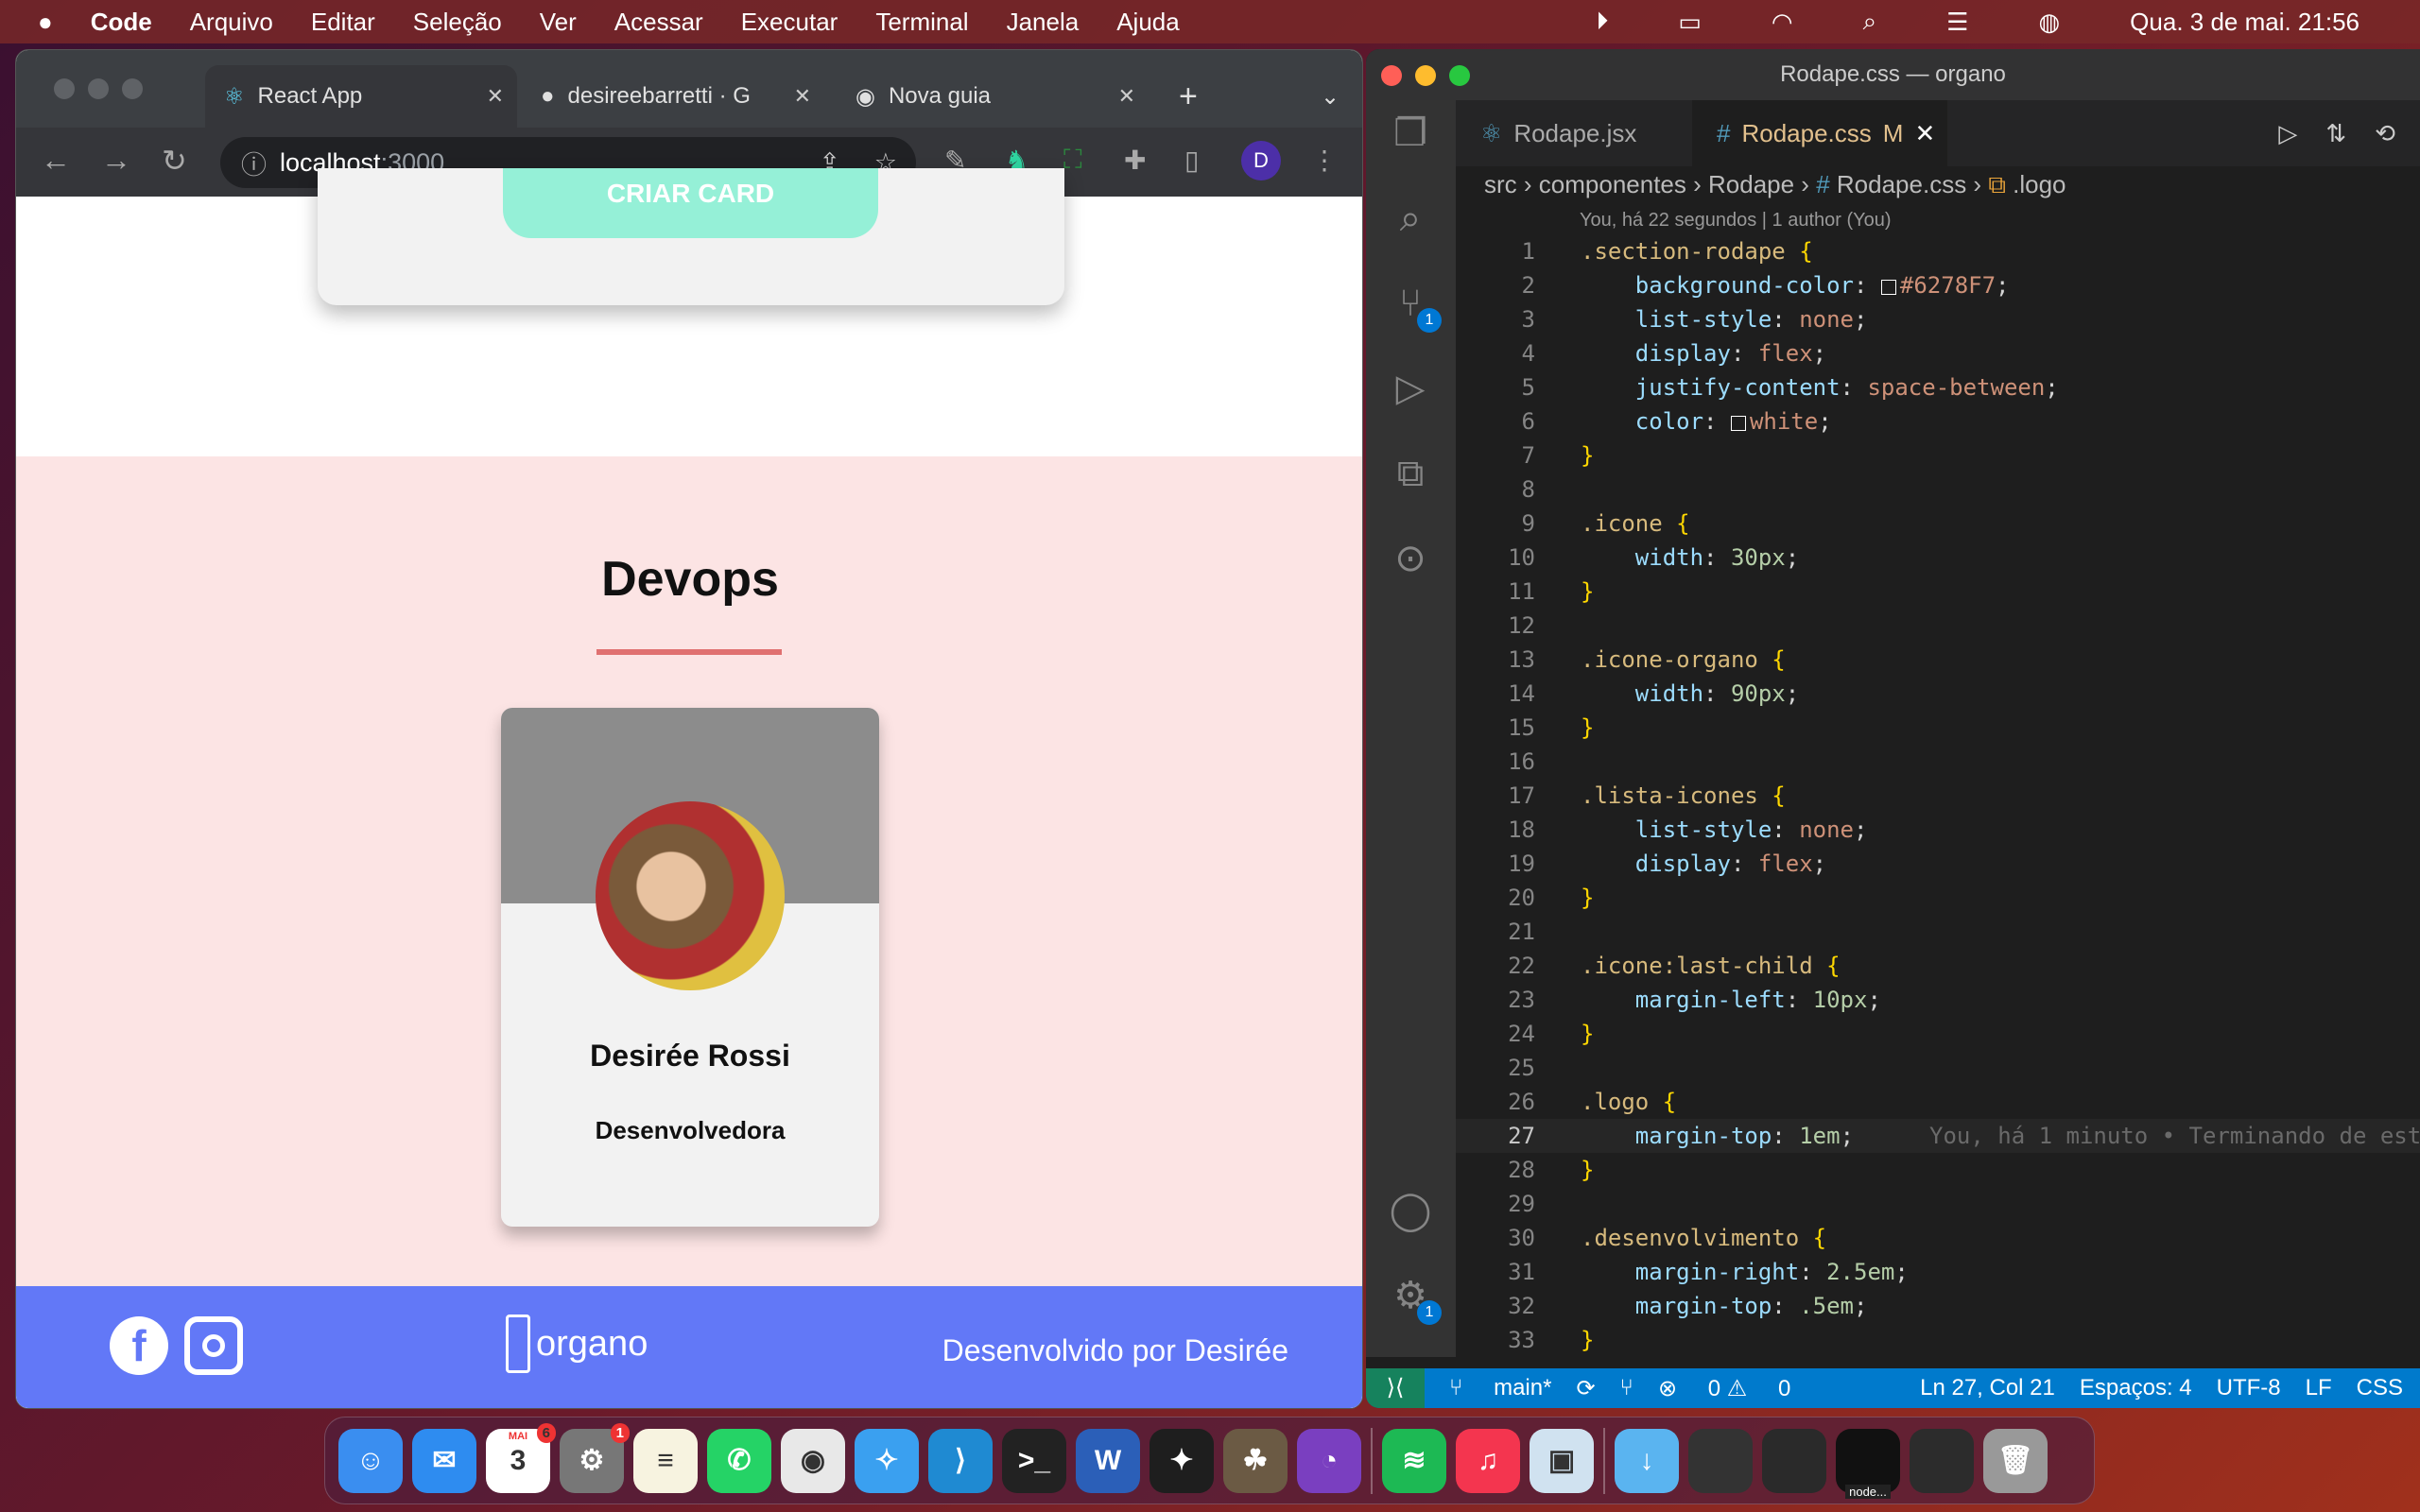 The height and width of the screenshot is (1512, 2420). Describe the element at coordinates (921, 22) in the screenshot. I see `menu-terminal: Terminal` at that location.